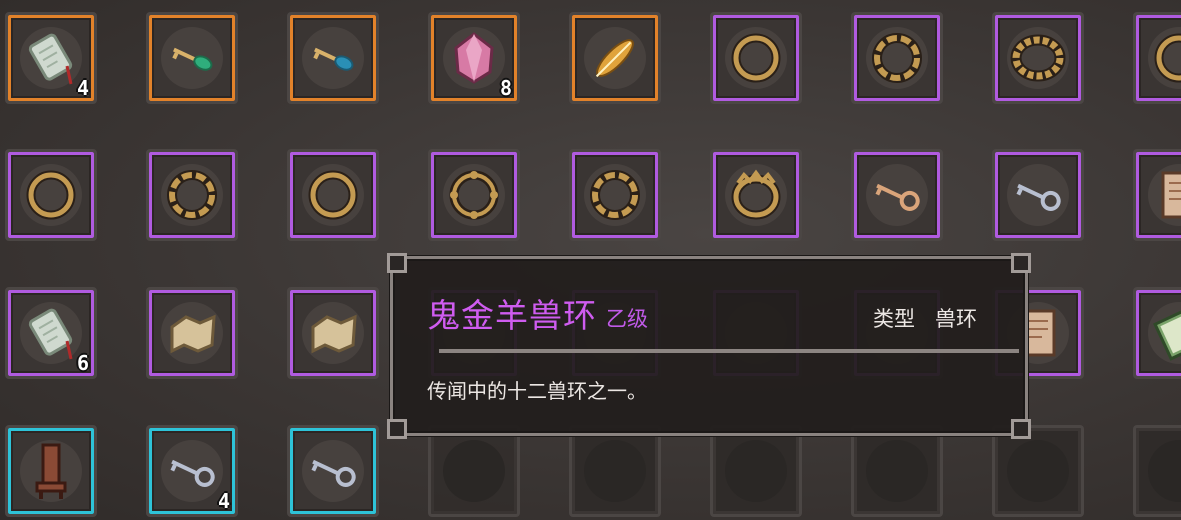 Image resolution: width=1181 pixels, height=520 pixels. Describe the element at coordinates (956, 319) in the screenshot. I see `item-type-value: 兽环` at that location.